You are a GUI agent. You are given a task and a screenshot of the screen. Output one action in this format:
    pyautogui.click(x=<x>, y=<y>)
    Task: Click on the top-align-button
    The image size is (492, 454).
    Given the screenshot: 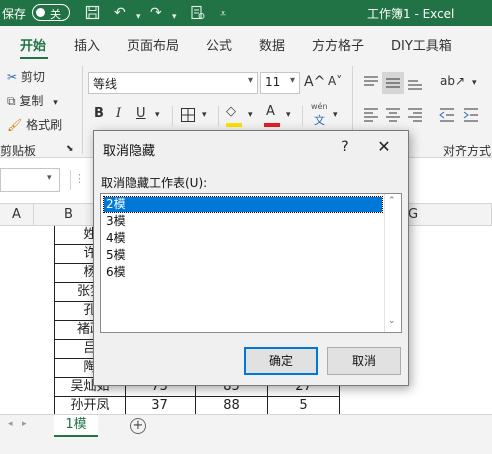 What is the action you would take?
    pyautogui.click(x=371, y=83)
    